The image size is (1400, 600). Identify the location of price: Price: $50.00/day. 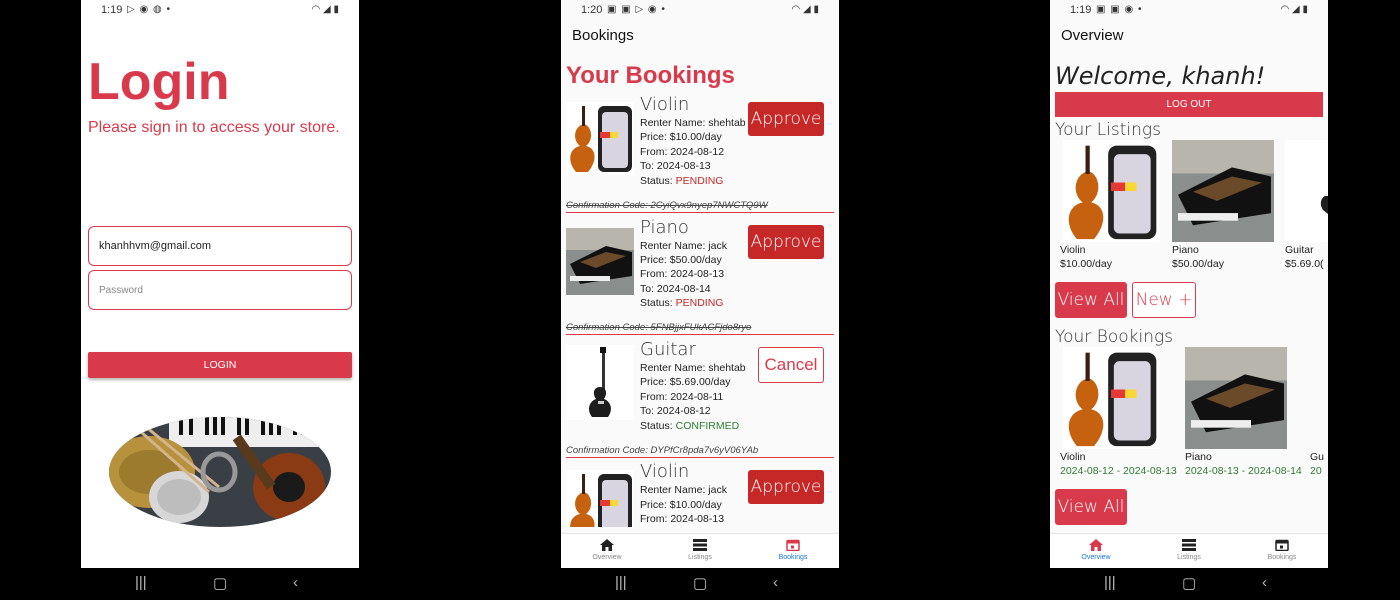
(681, 260).